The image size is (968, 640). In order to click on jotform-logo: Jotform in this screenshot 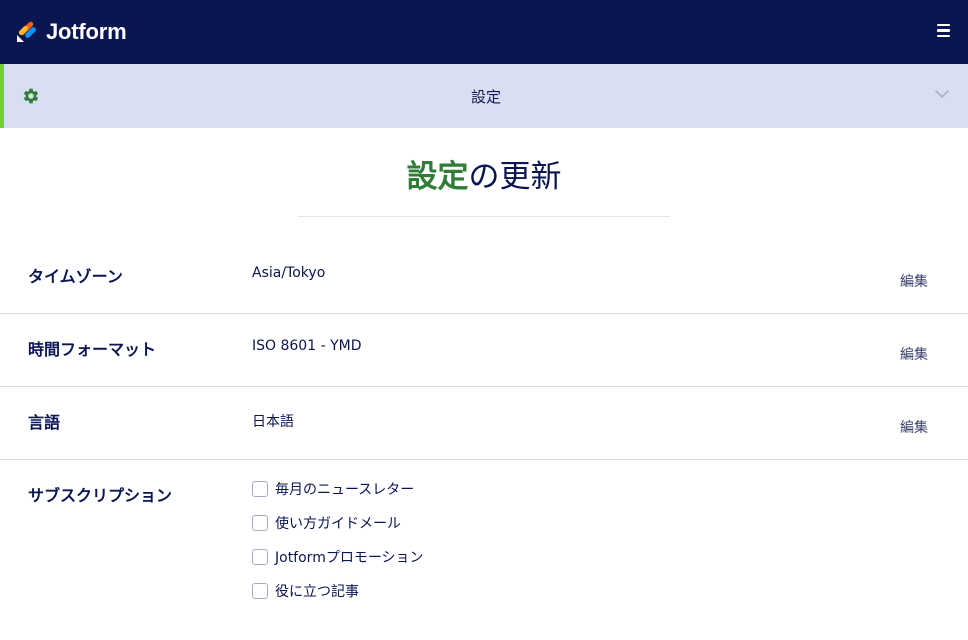, I will do `click(71, 32)`.